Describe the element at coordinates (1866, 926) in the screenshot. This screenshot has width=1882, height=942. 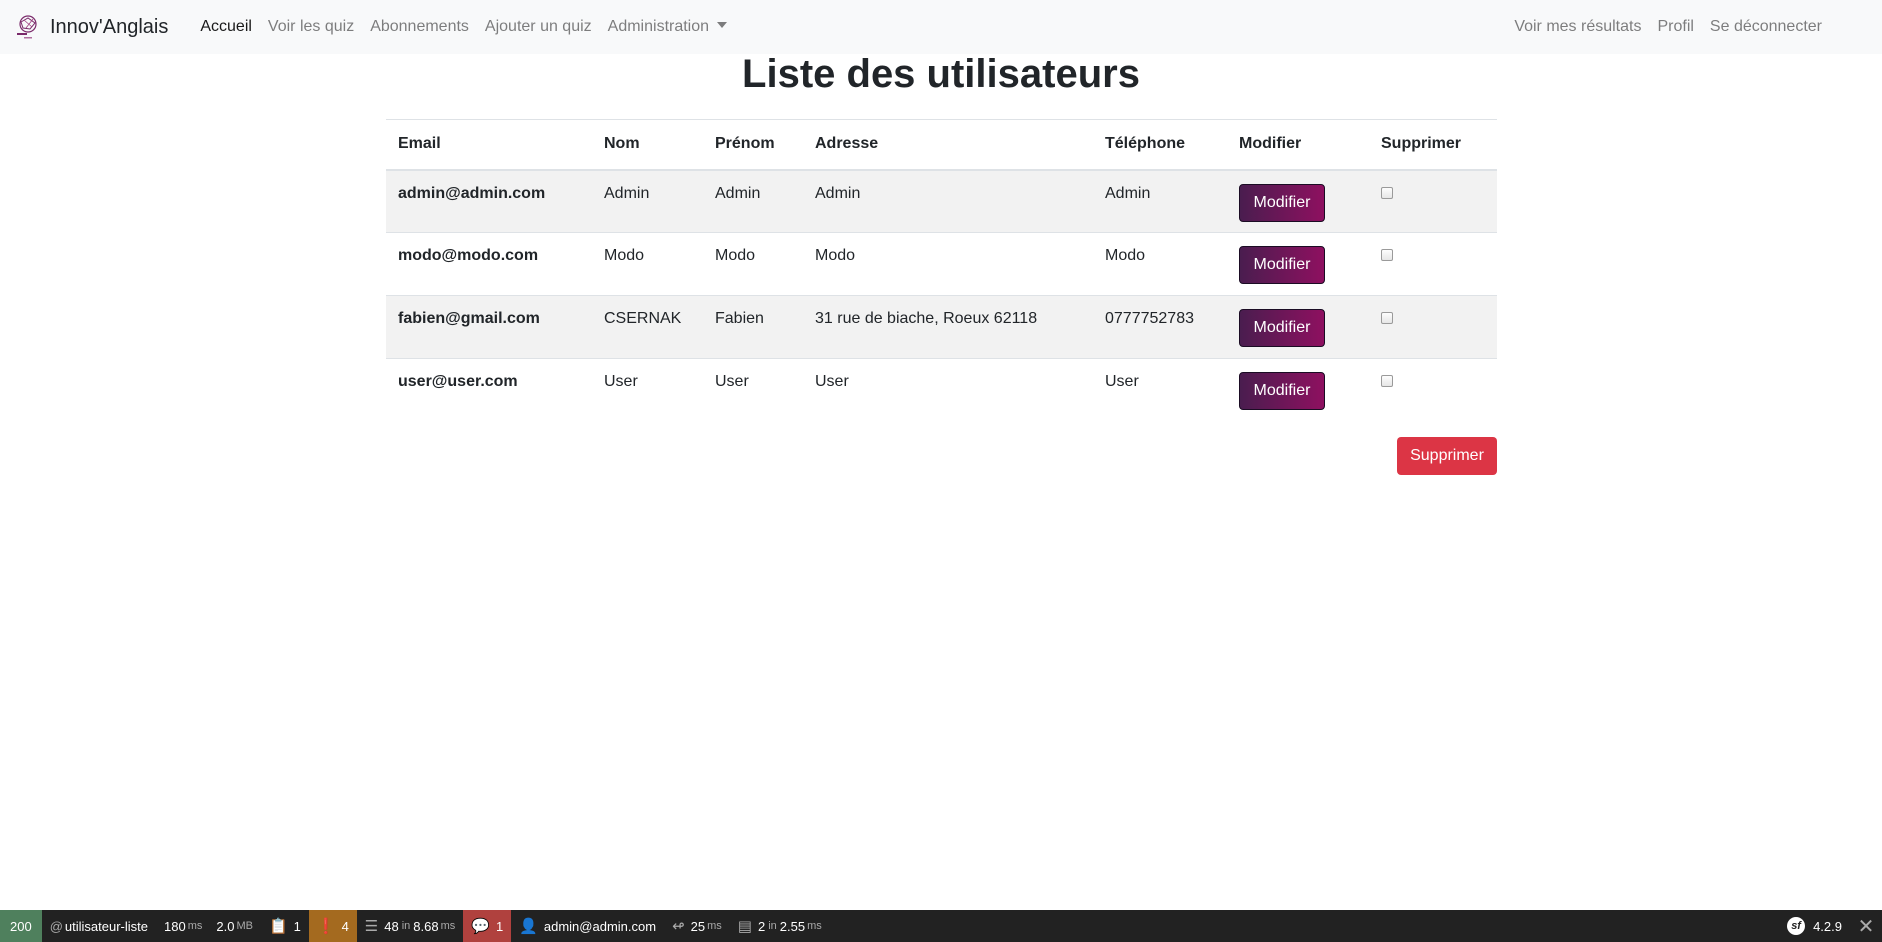
I see `close-icon: ✕` at that location.